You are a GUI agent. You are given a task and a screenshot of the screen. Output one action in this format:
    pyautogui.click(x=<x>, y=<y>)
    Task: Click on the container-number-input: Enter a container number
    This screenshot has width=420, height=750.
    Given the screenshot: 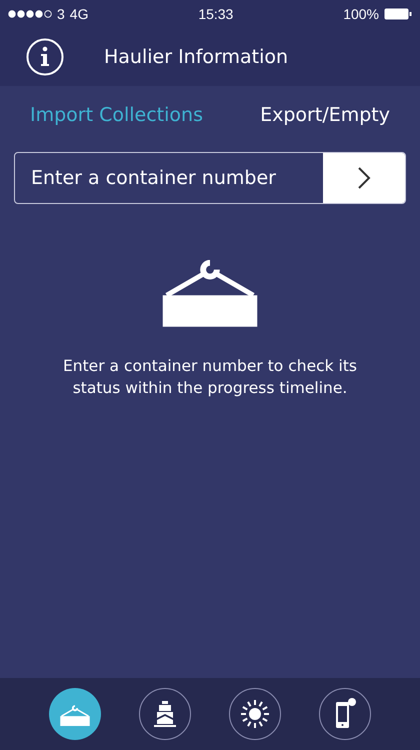 What is the action you would take?
    pyautogui.click(x=169, y=178)
    